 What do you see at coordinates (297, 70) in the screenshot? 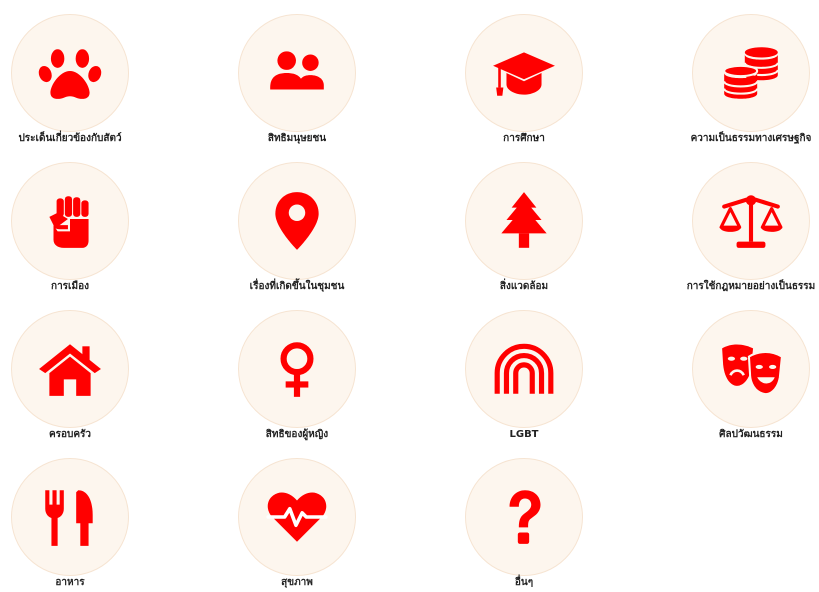
I see `users-icon` at bounding box center [297, 70].